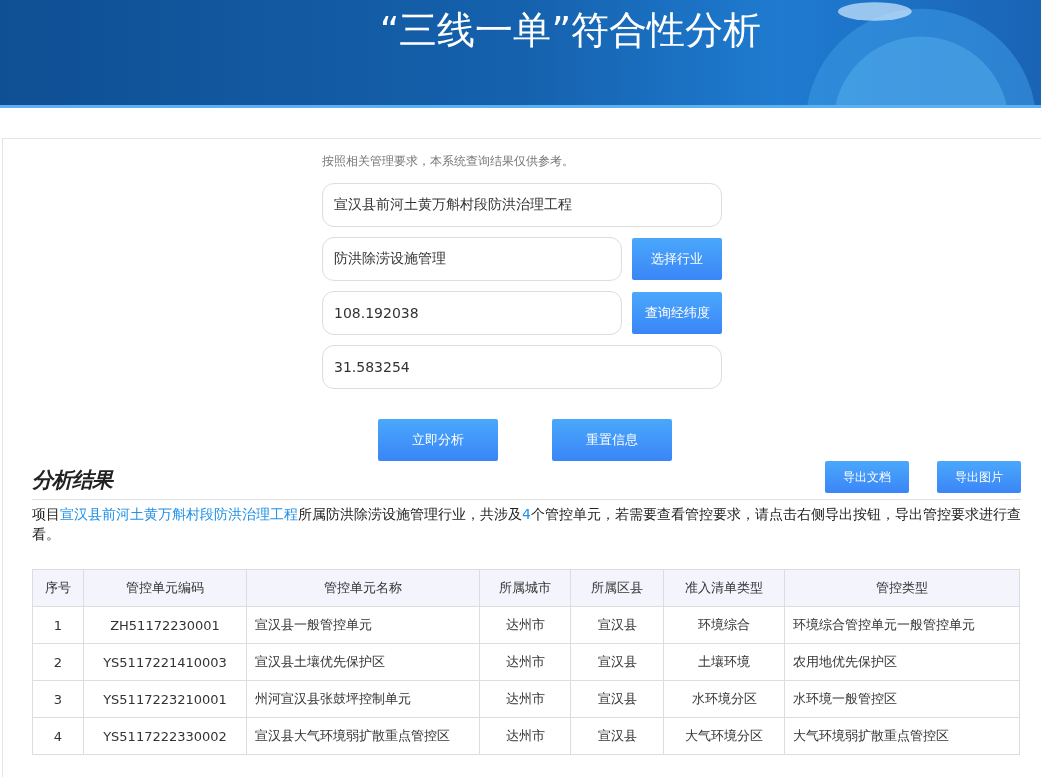 The width and height of the screenshot is (1041, 777). What do you see at coordinates (526, 524) in the screenshot?
I see `summary-text: 项目宣汉县前河土黄万斛村段防洪治理工程所属防洪除涝设施管理行业，共涉及4个管控单元，若需要查看管控要求，请点击右侧导出按钮，导出管控要求进行查看。` at bounding box center [526, 524].